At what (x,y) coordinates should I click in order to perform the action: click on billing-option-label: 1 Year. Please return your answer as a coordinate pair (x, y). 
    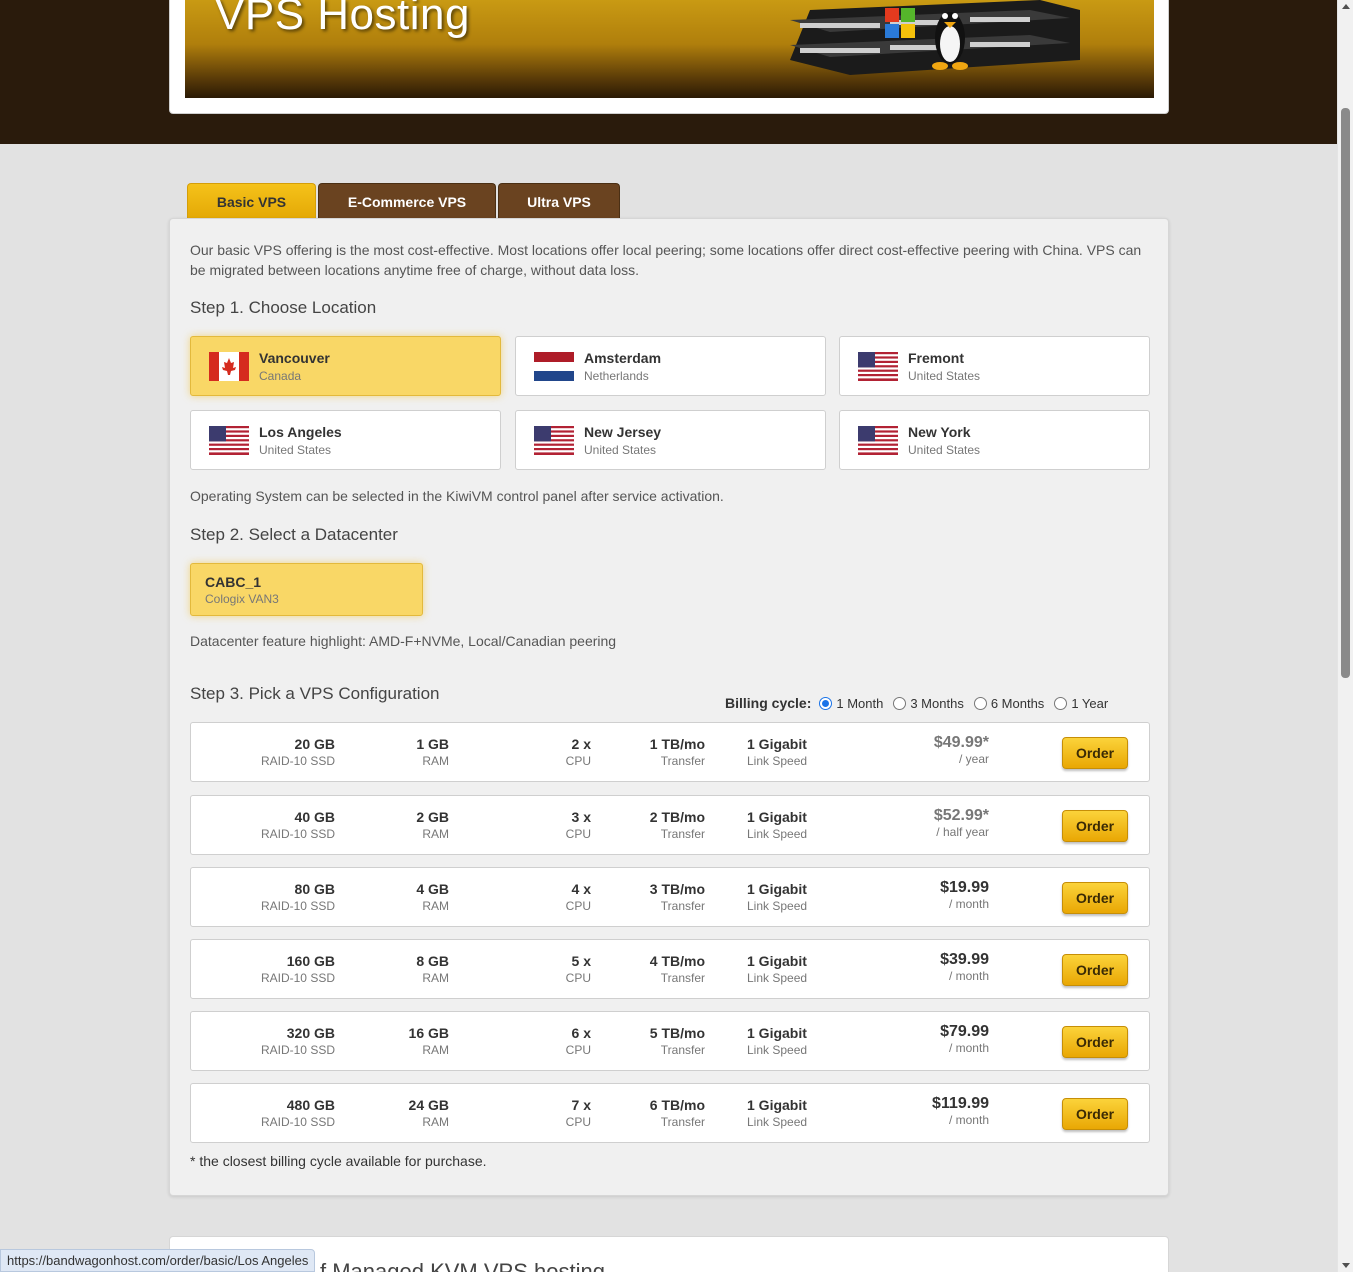
    Looking at the image, I should click on (1090, 703).